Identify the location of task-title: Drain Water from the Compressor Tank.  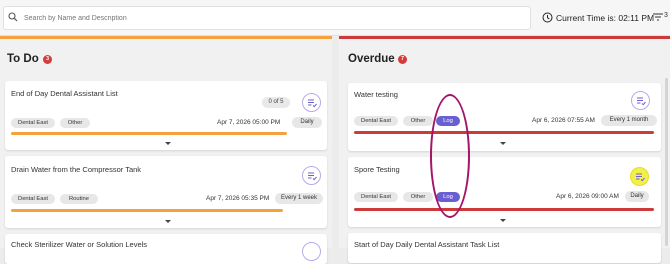
(76, 169).